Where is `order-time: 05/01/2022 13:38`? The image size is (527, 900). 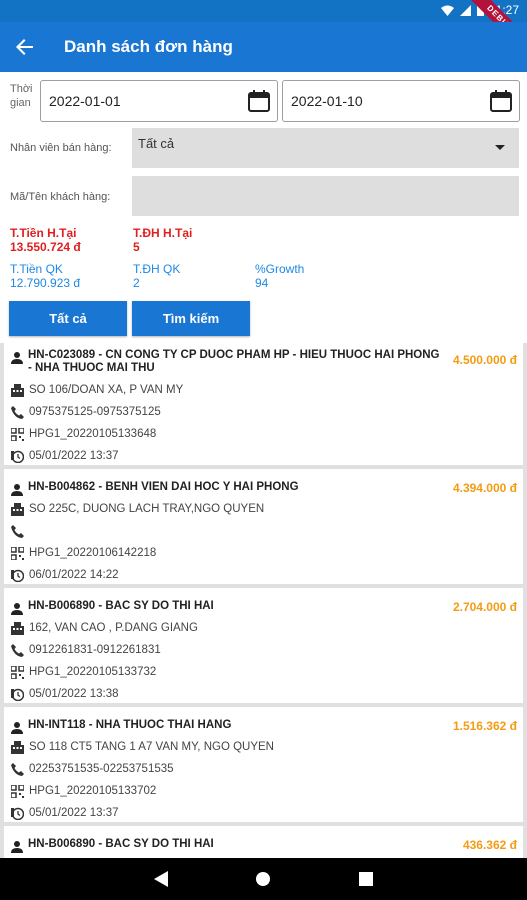 order-time: 05/01/2022 13:38 is located at coordinates (74, 694).